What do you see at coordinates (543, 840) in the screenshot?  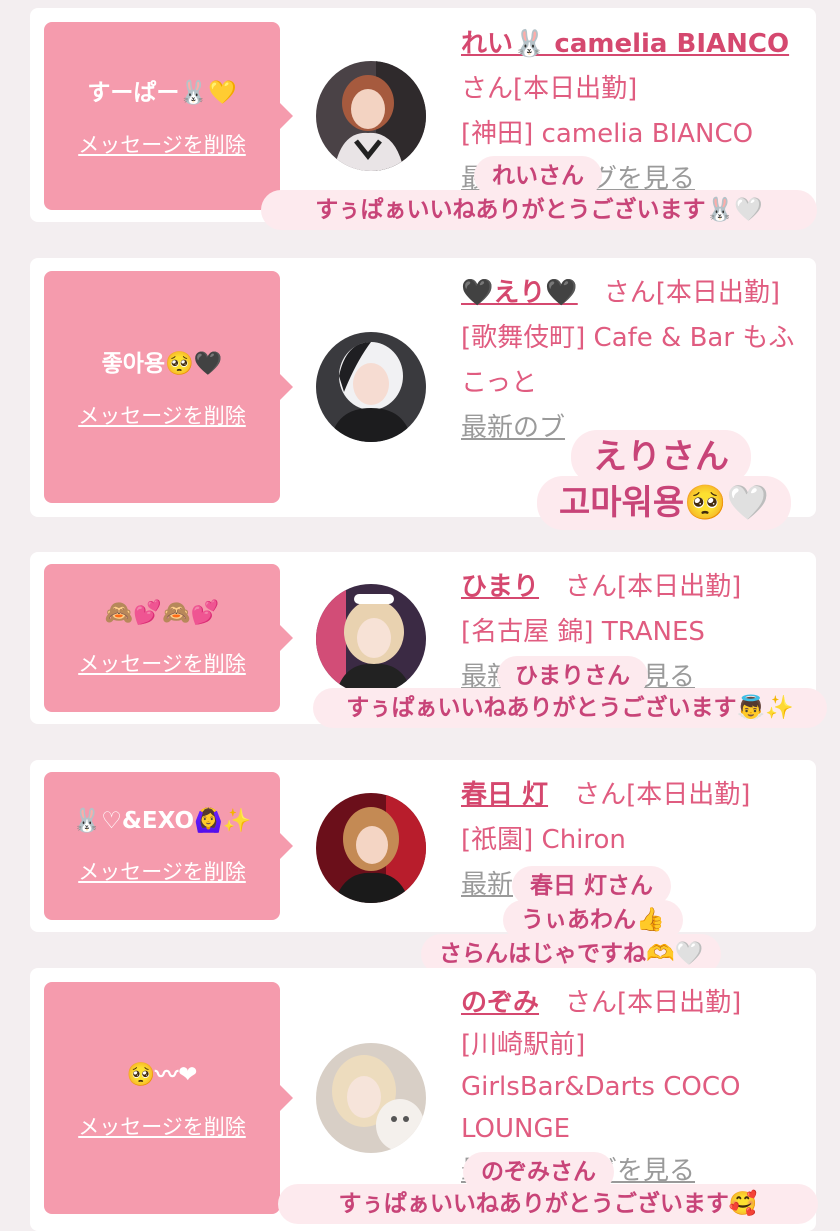 I see `shop-location: [祇園] Chiron` at bounding box center [543, 840].